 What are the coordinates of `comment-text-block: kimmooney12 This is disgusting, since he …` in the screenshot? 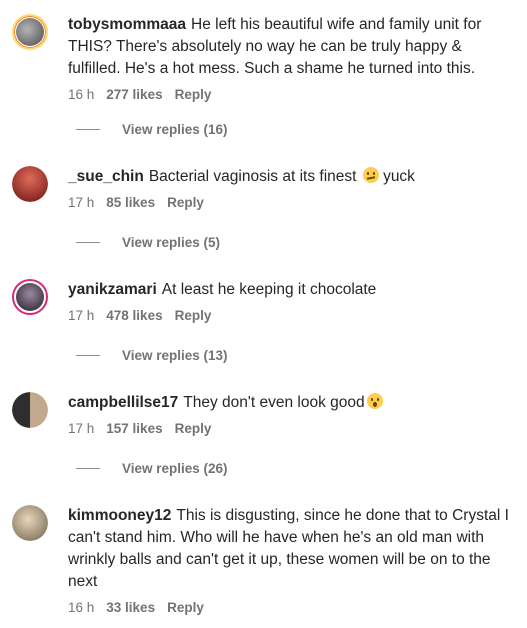 It's located at (289, 549).